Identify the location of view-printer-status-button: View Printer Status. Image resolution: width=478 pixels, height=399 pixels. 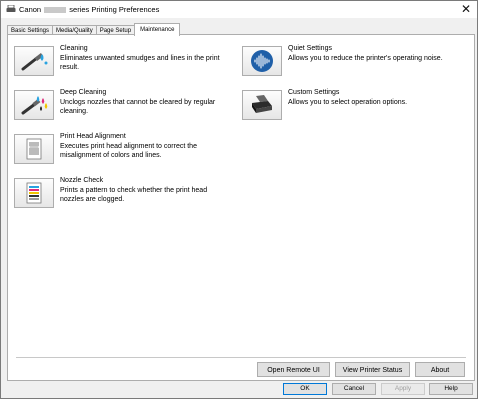
(372, 369).